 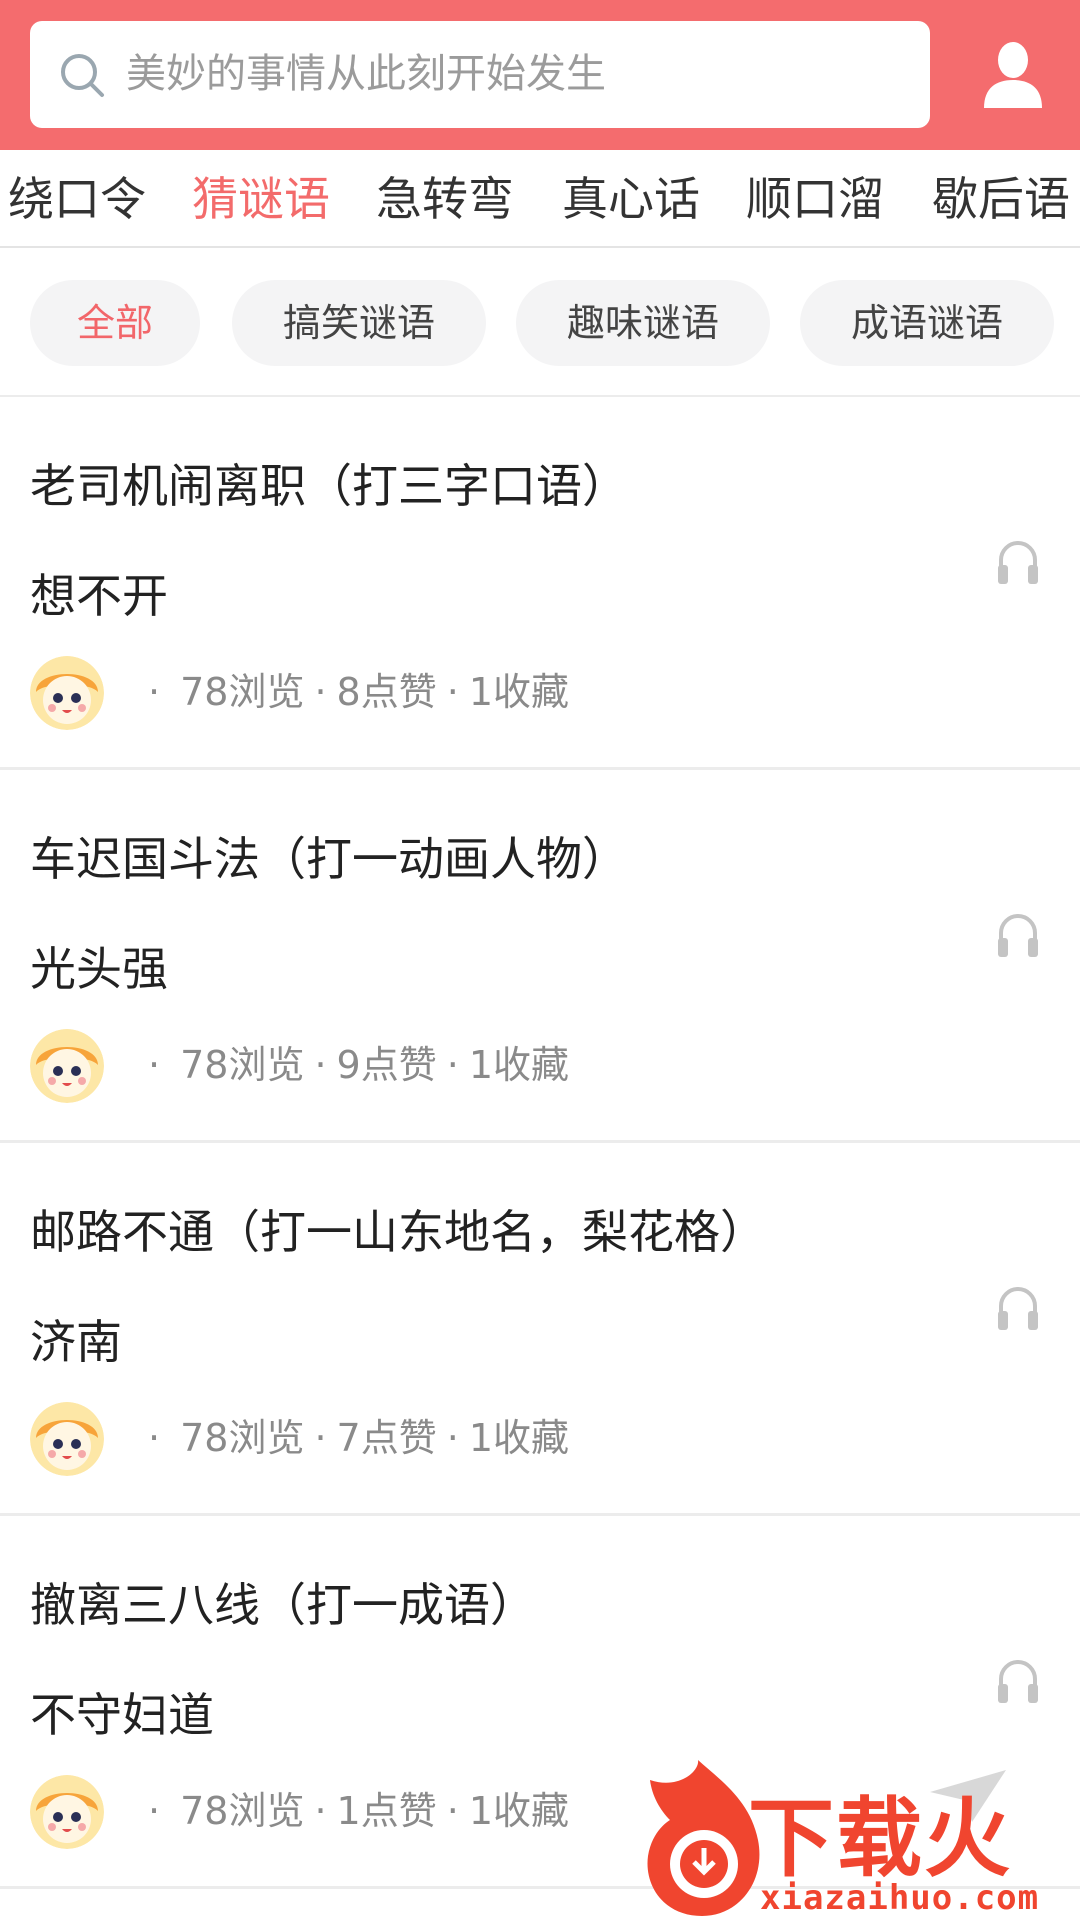 I want to click on riddle-stats: · 78浏览 · 8点赞 · 1收藏, so click(x=358, y=692).